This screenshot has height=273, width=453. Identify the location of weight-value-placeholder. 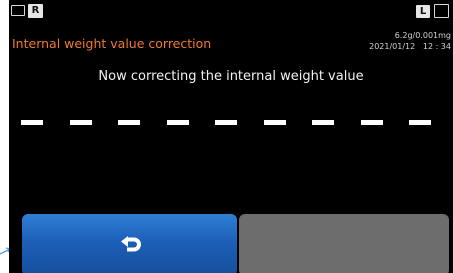
(226, 123).